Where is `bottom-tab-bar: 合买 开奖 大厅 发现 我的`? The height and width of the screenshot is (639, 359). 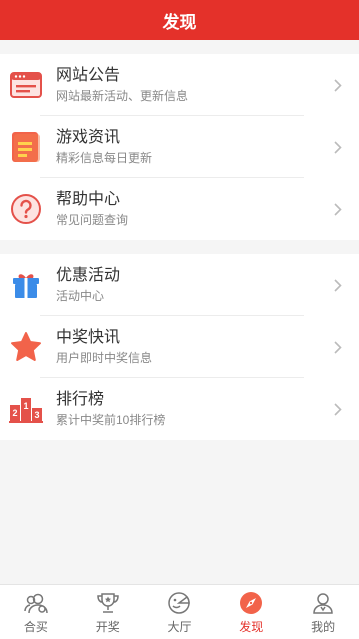
bottom-tab-bar: 合买 开奖 大厅 发现 我的 is located at coordinates (179, 611).